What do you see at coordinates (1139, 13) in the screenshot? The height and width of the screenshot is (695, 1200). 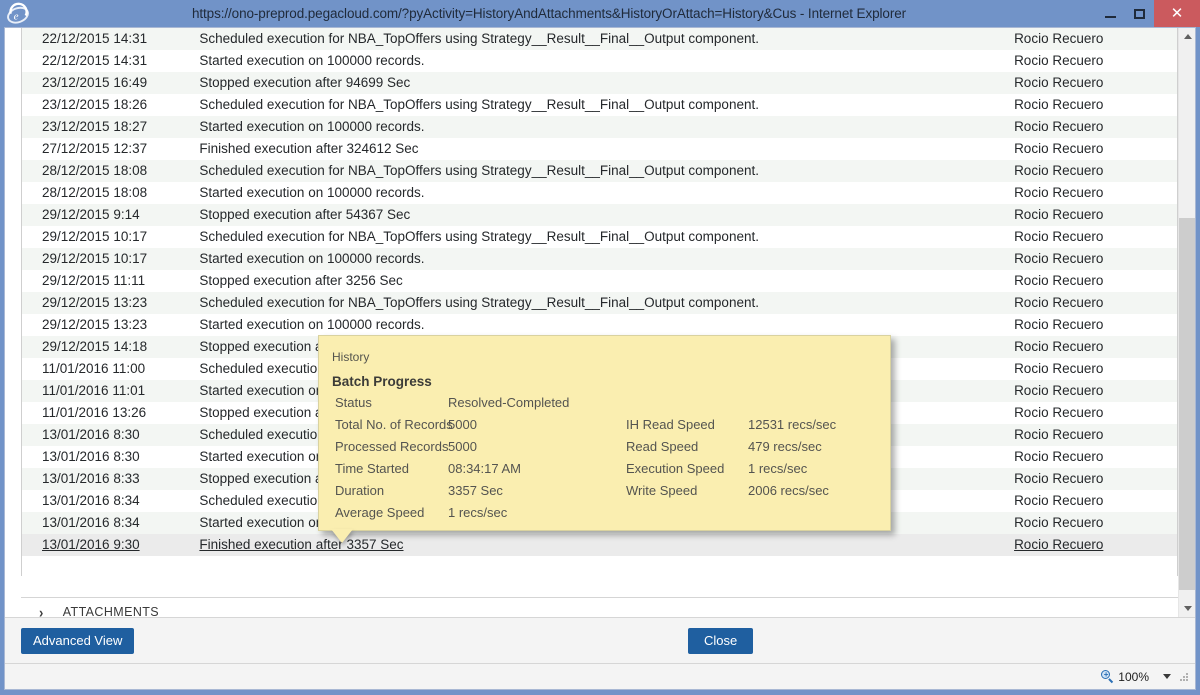 I see `maximize-button` at bounding box center [1139, 13].